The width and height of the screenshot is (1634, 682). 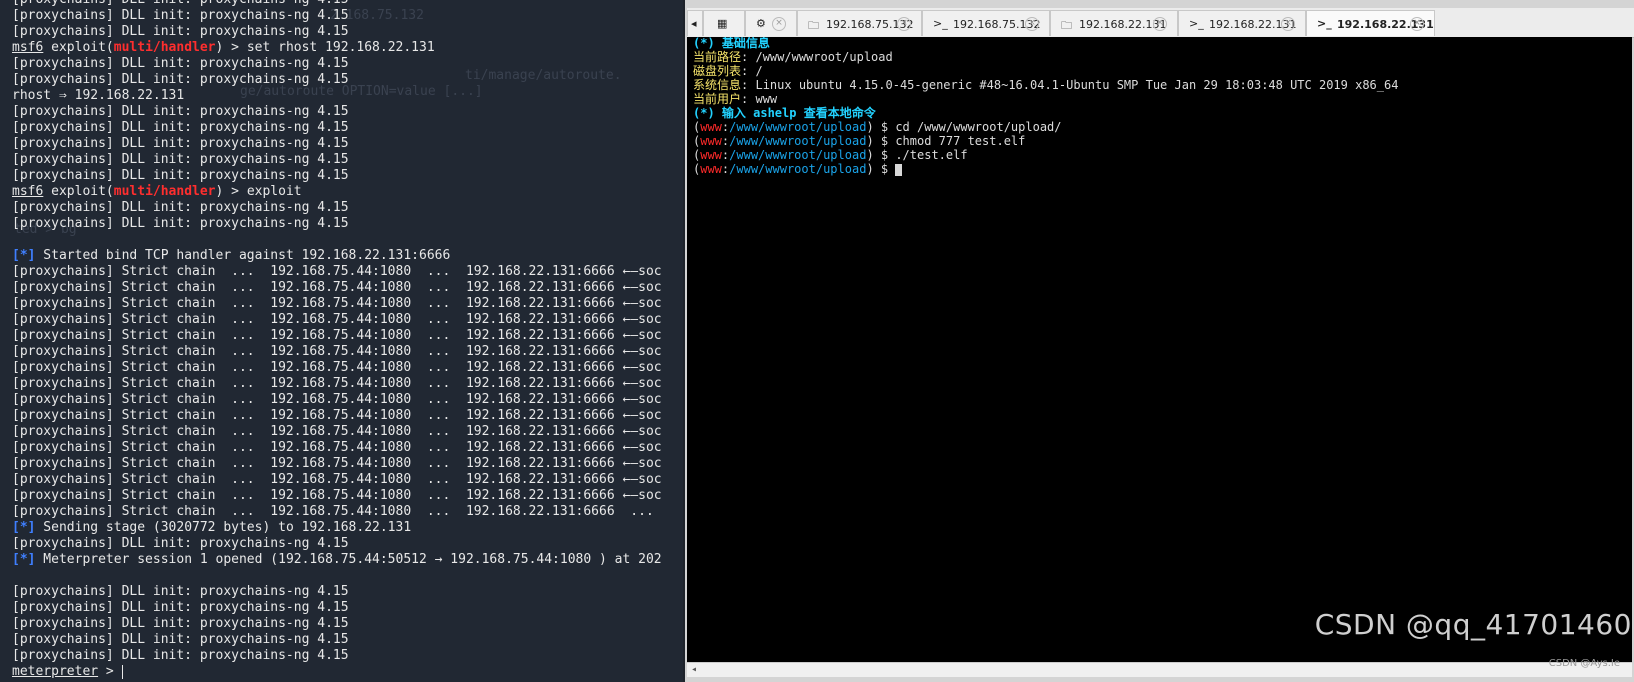 What do you see at coordinates (55, 671) in the screenshot?
I see `line-segment: meterpreter` at bounding box center [55, 671].